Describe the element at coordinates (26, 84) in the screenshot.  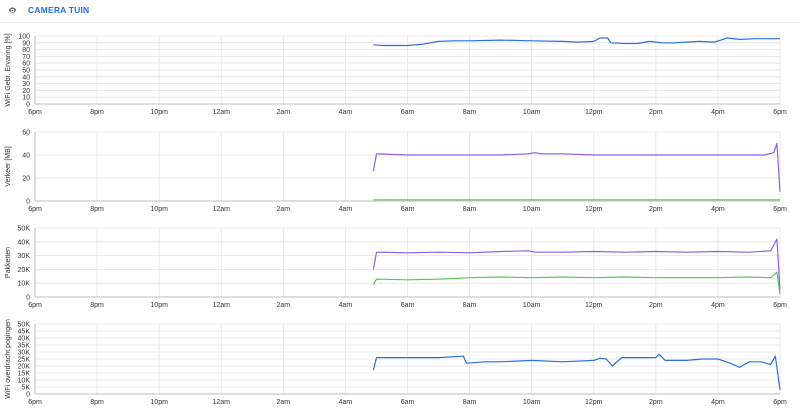
I see `y-tick-label: 30` at that location.